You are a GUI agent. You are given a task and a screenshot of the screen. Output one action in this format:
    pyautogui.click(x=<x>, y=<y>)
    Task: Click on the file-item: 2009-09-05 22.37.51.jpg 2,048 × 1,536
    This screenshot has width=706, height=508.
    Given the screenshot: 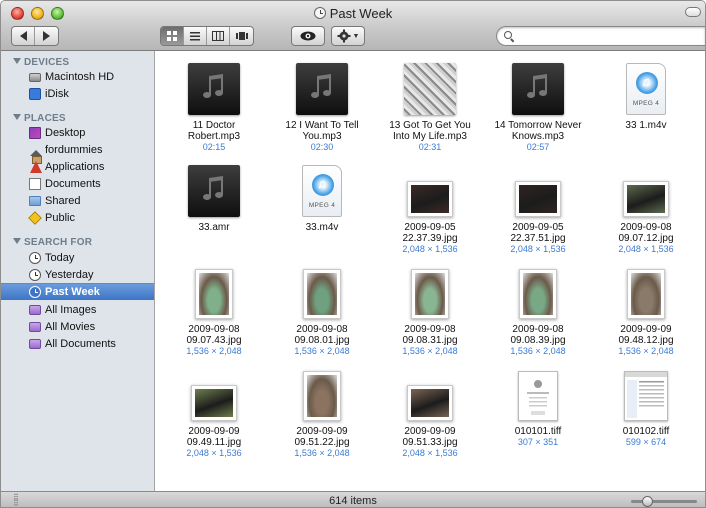 What is the action you would take?
    pyautogui.click(x=538, y=206)
    